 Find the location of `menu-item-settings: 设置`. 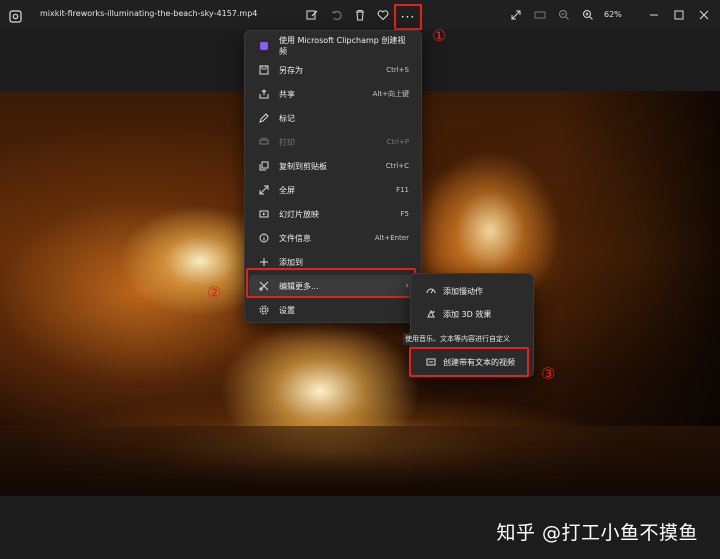

menu-item-settings: 设置 is located at coordinates (333, 310).